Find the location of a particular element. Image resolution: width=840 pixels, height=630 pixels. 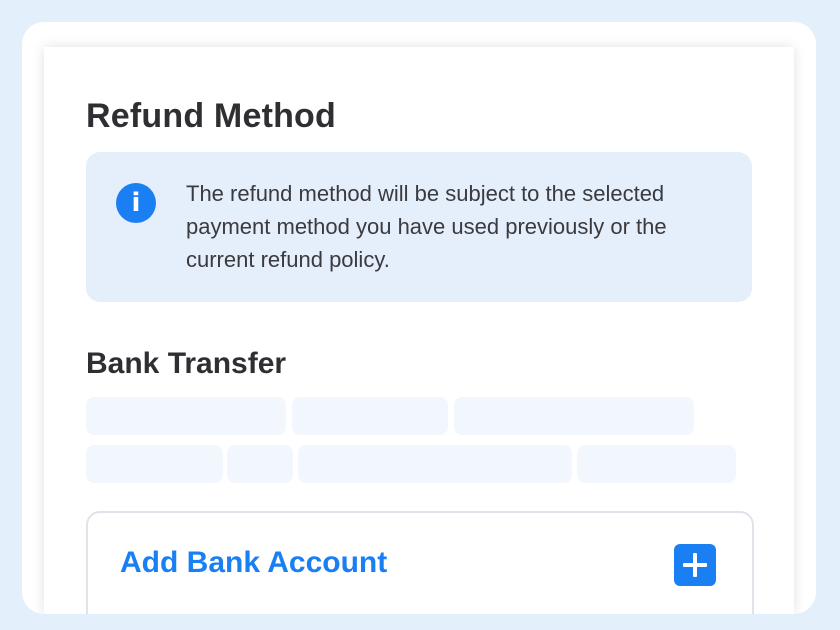

bank-transfer-title: Bank Transfer is located at coordinates (186, 363).